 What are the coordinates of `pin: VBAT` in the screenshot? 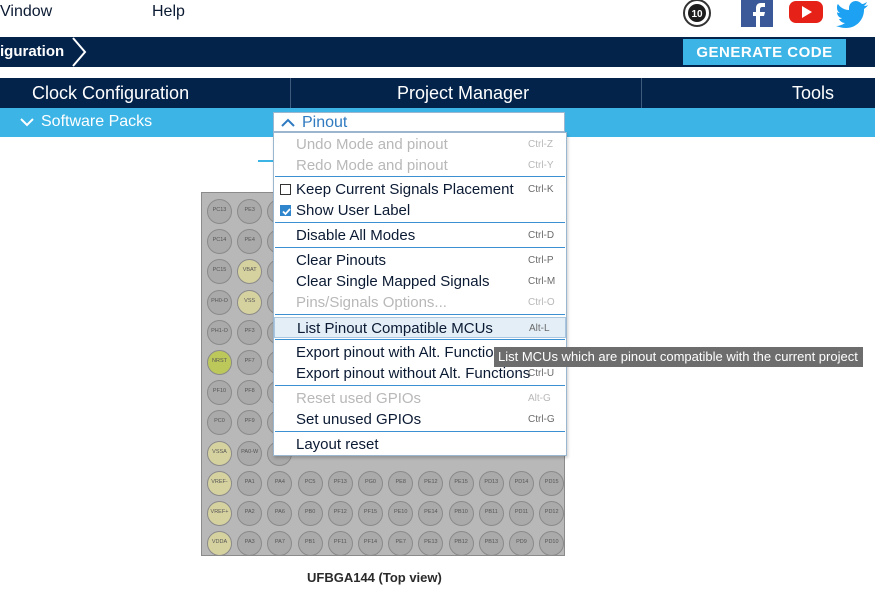 It's located at (250, 272).